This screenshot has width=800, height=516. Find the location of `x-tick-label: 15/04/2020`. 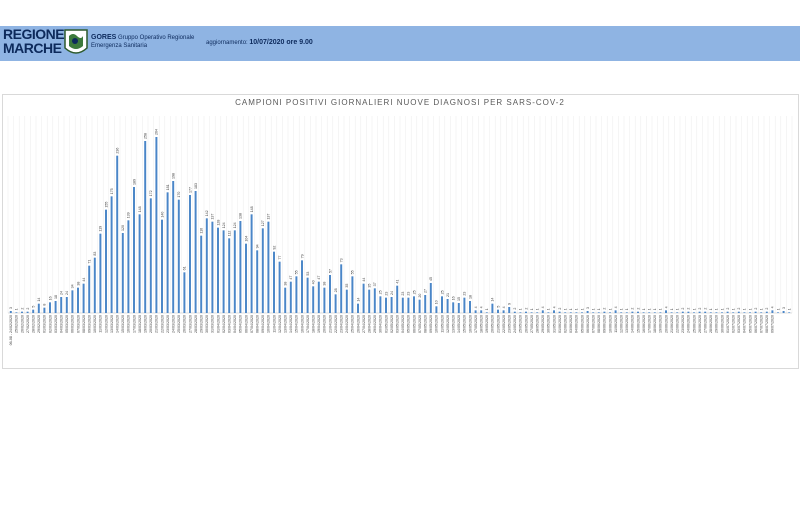

x-tick-label: 15/04/2020 is located at coordinates (297, 324).